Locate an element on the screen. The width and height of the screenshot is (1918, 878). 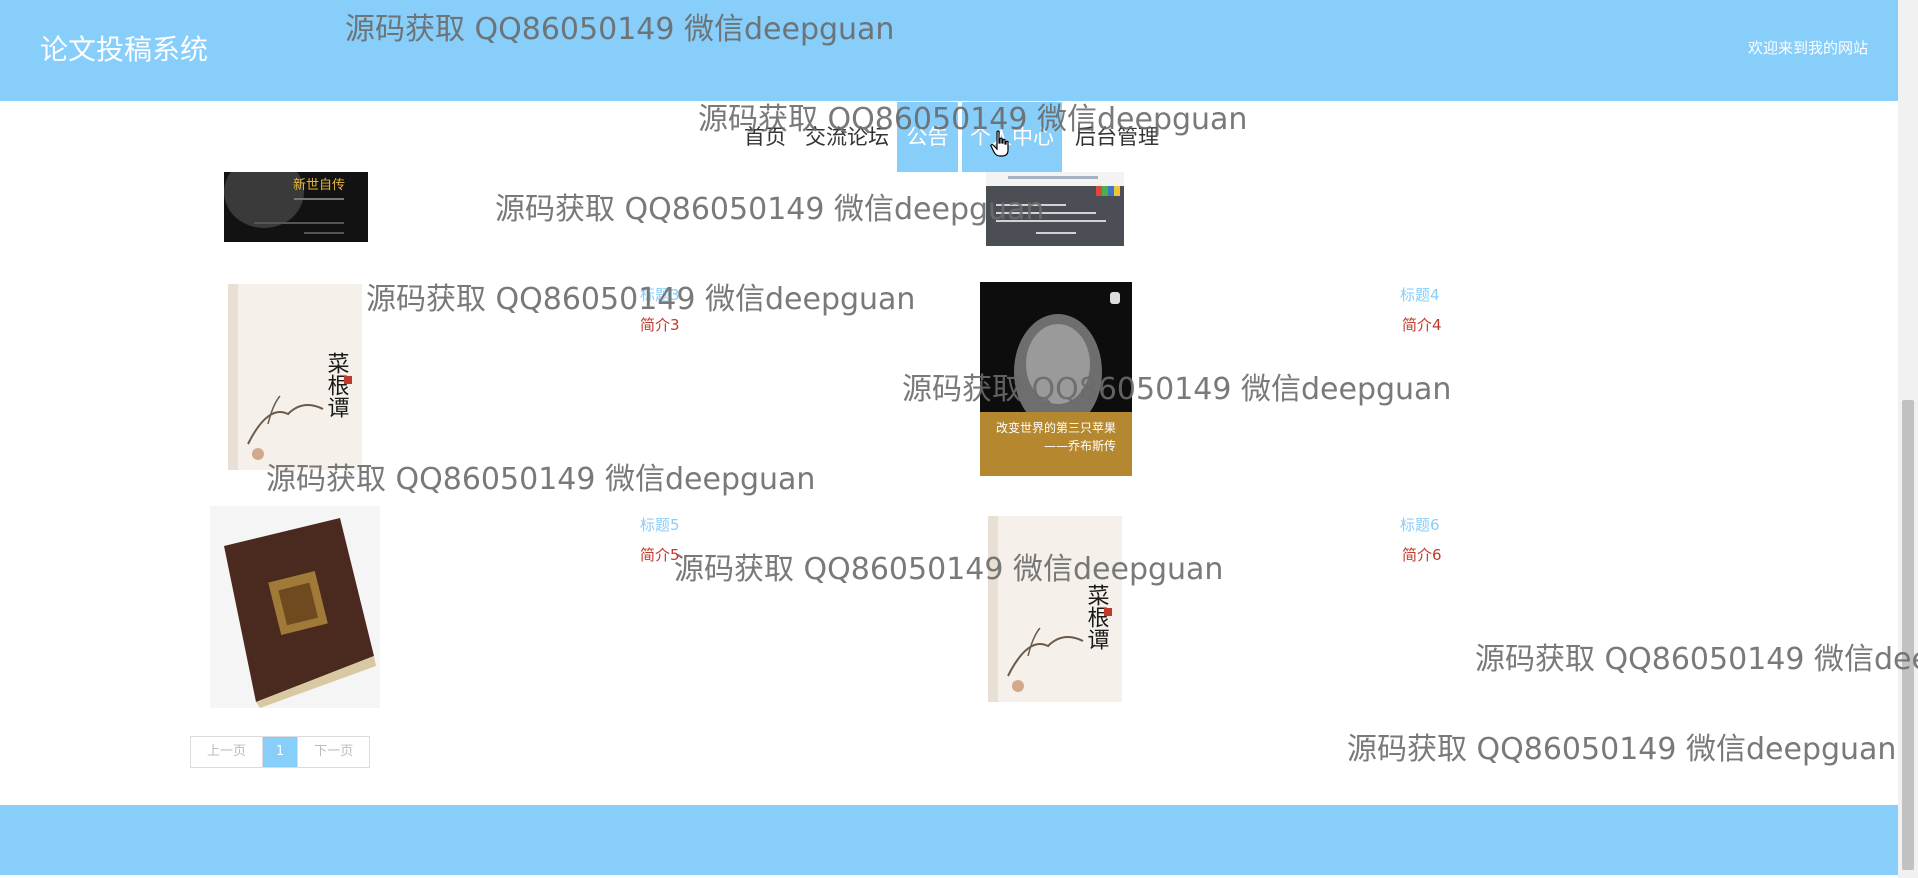
book-desc-4: 简介4 is located at coordinates (1422, 325).